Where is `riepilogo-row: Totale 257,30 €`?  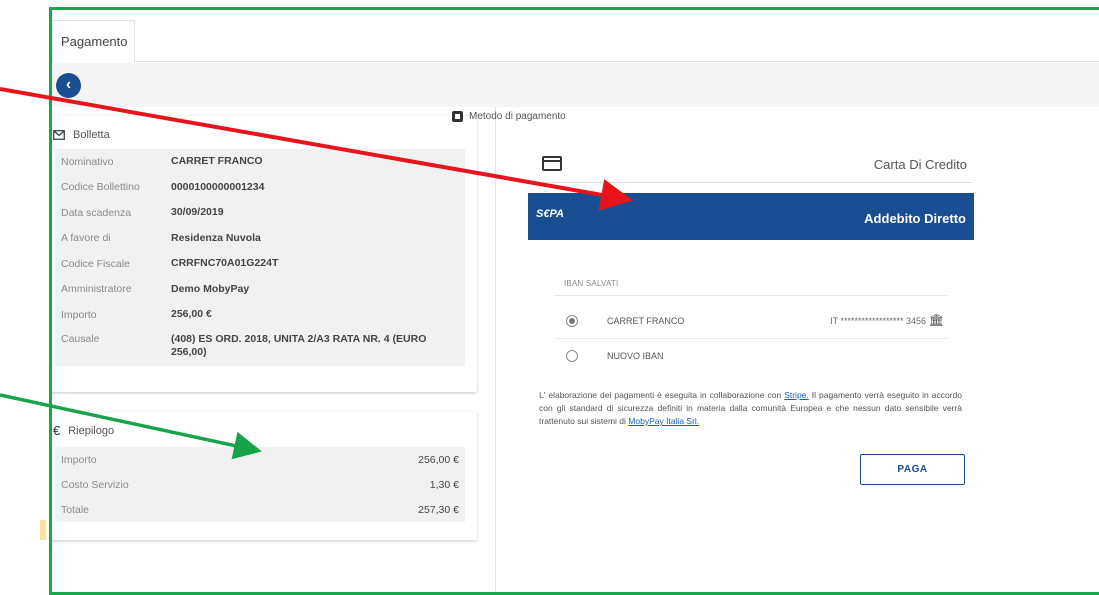 riepilogo-row: Totale 257,30 € is located at coordinates (260, 509).